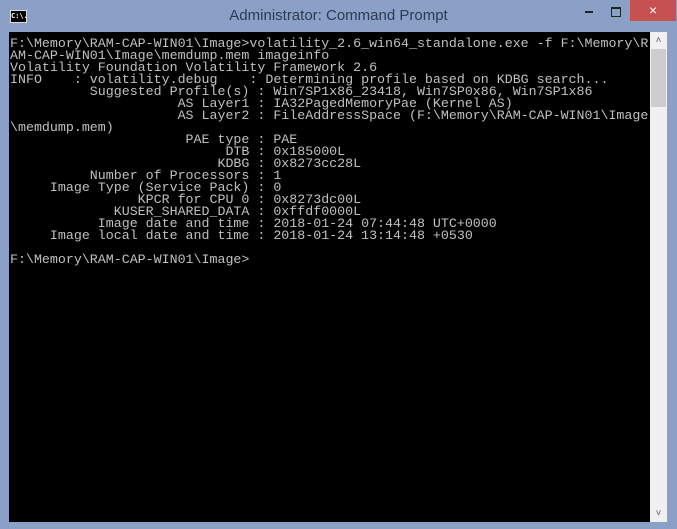  I want to click on maximize-button, so click(616, 10).